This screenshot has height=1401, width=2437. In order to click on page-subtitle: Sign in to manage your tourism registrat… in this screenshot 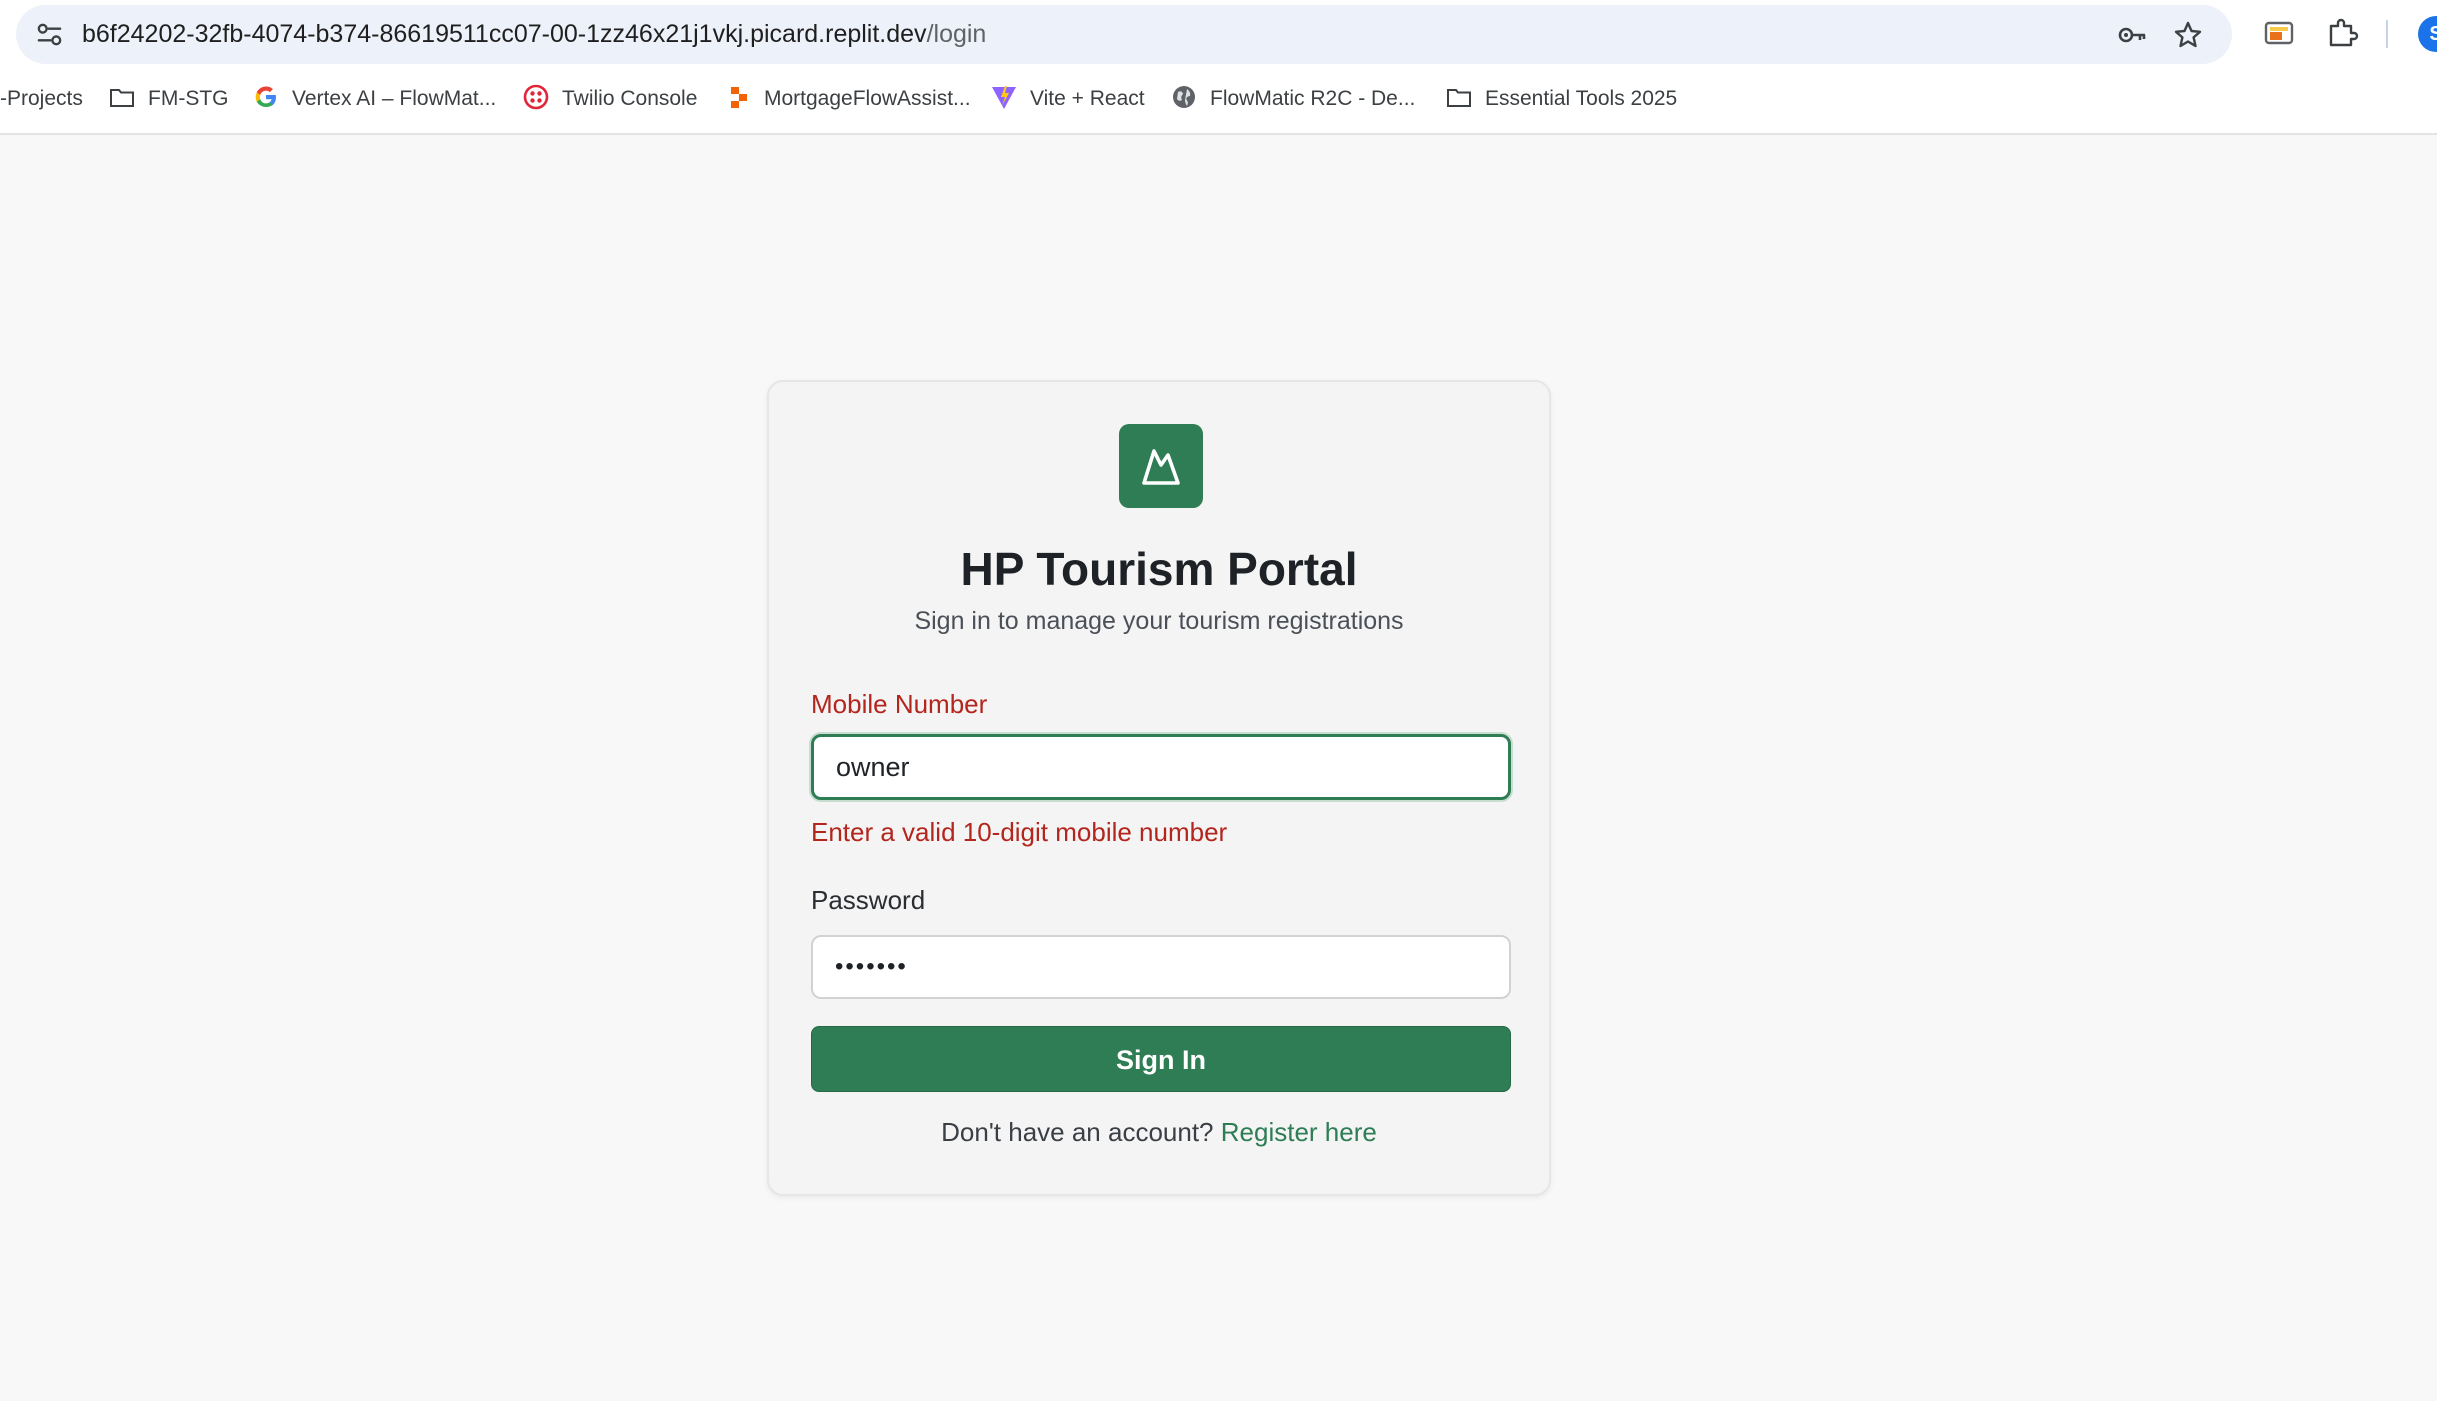, I will do `click(1159, 621)`.